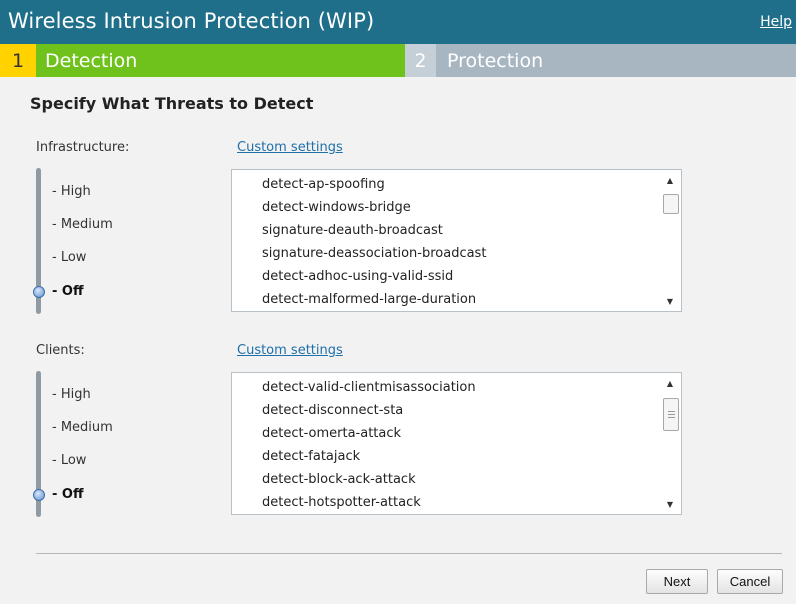 The height and width of the screenshot is (604, 796). Describe the element at coordinates (369, 433) in the screenshot. I see `list-item: detect-omerta-attack` at that location.